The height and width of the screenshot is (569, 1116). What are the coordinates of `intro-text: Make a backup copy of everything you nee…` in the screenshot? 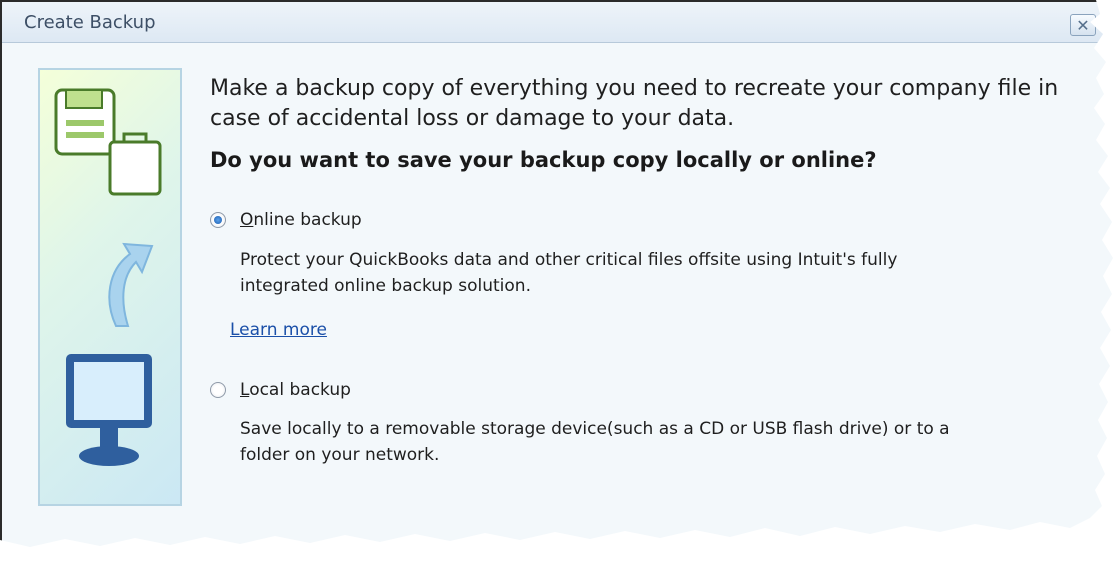 It's located at (634, 103).